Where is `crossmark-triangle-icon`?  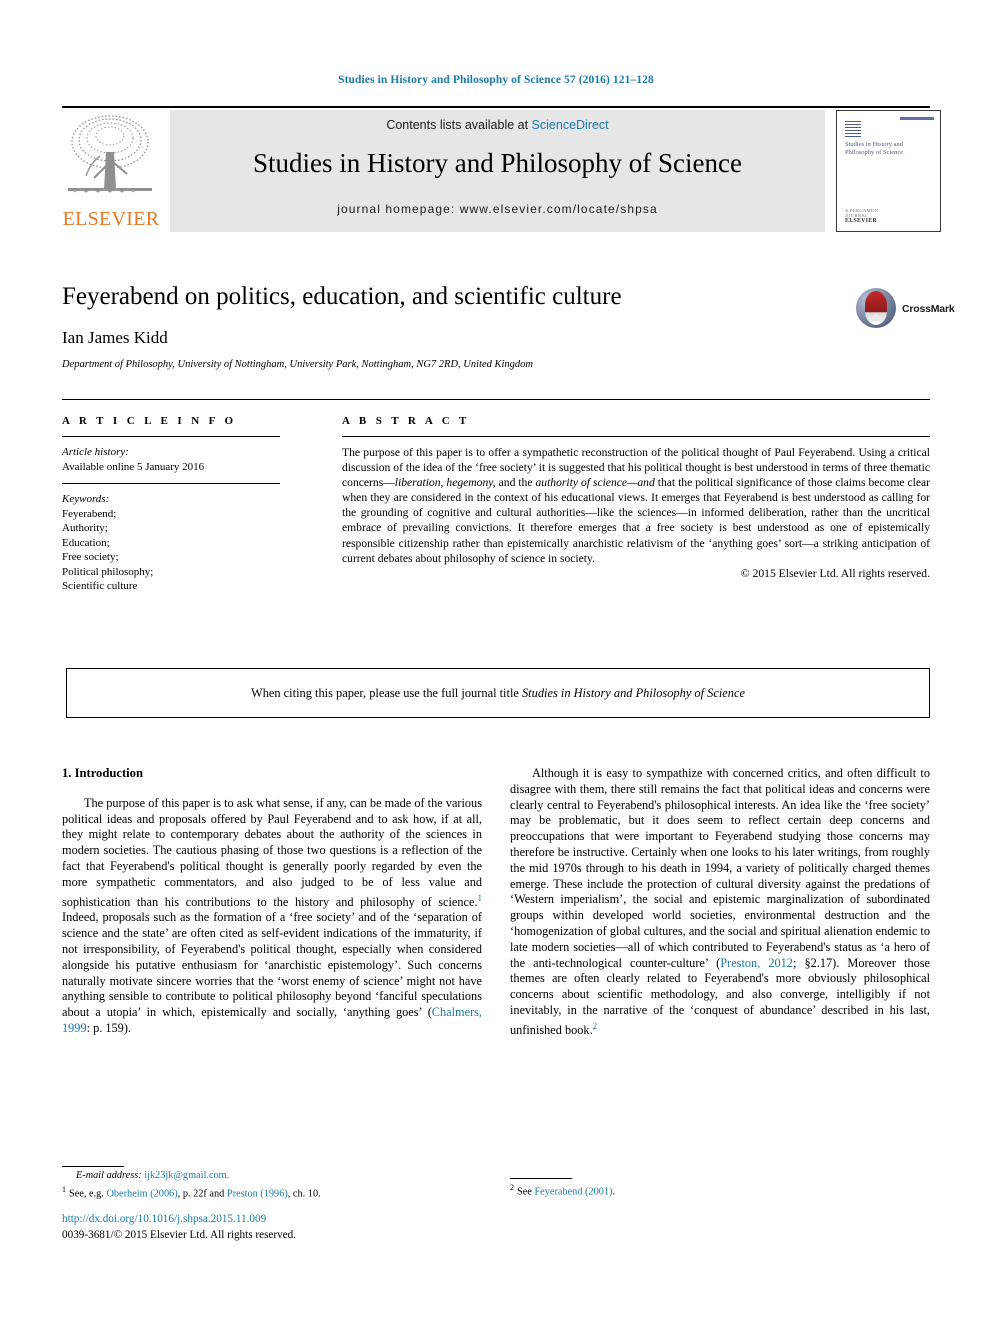 crossmark-triangle-icon is located at coordinates (876, 317).